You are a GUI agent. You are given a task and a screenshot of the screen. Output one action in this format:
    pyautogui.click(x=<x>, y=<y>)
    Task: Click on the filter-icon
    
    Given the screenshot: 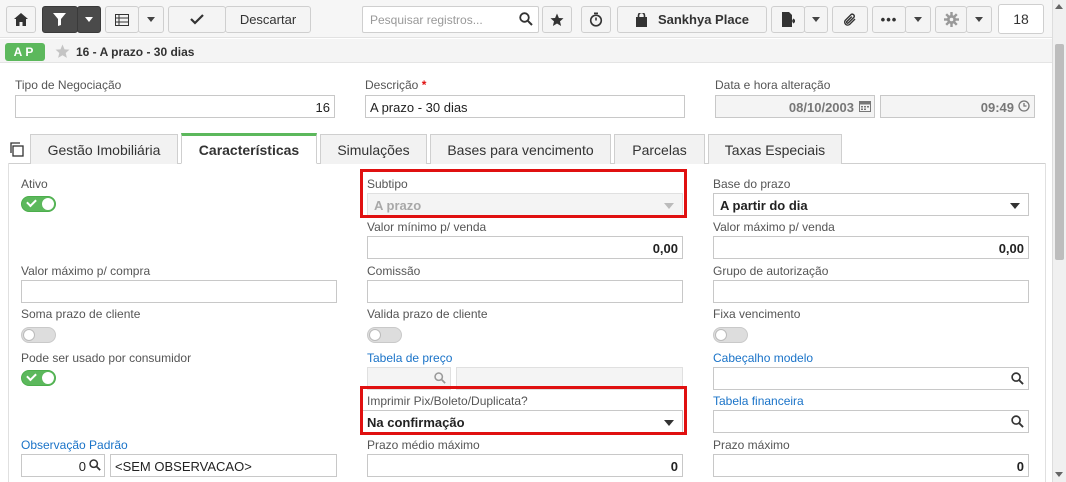 What is the action you would take?
    pyautogui.click(x=59, y=19)
    